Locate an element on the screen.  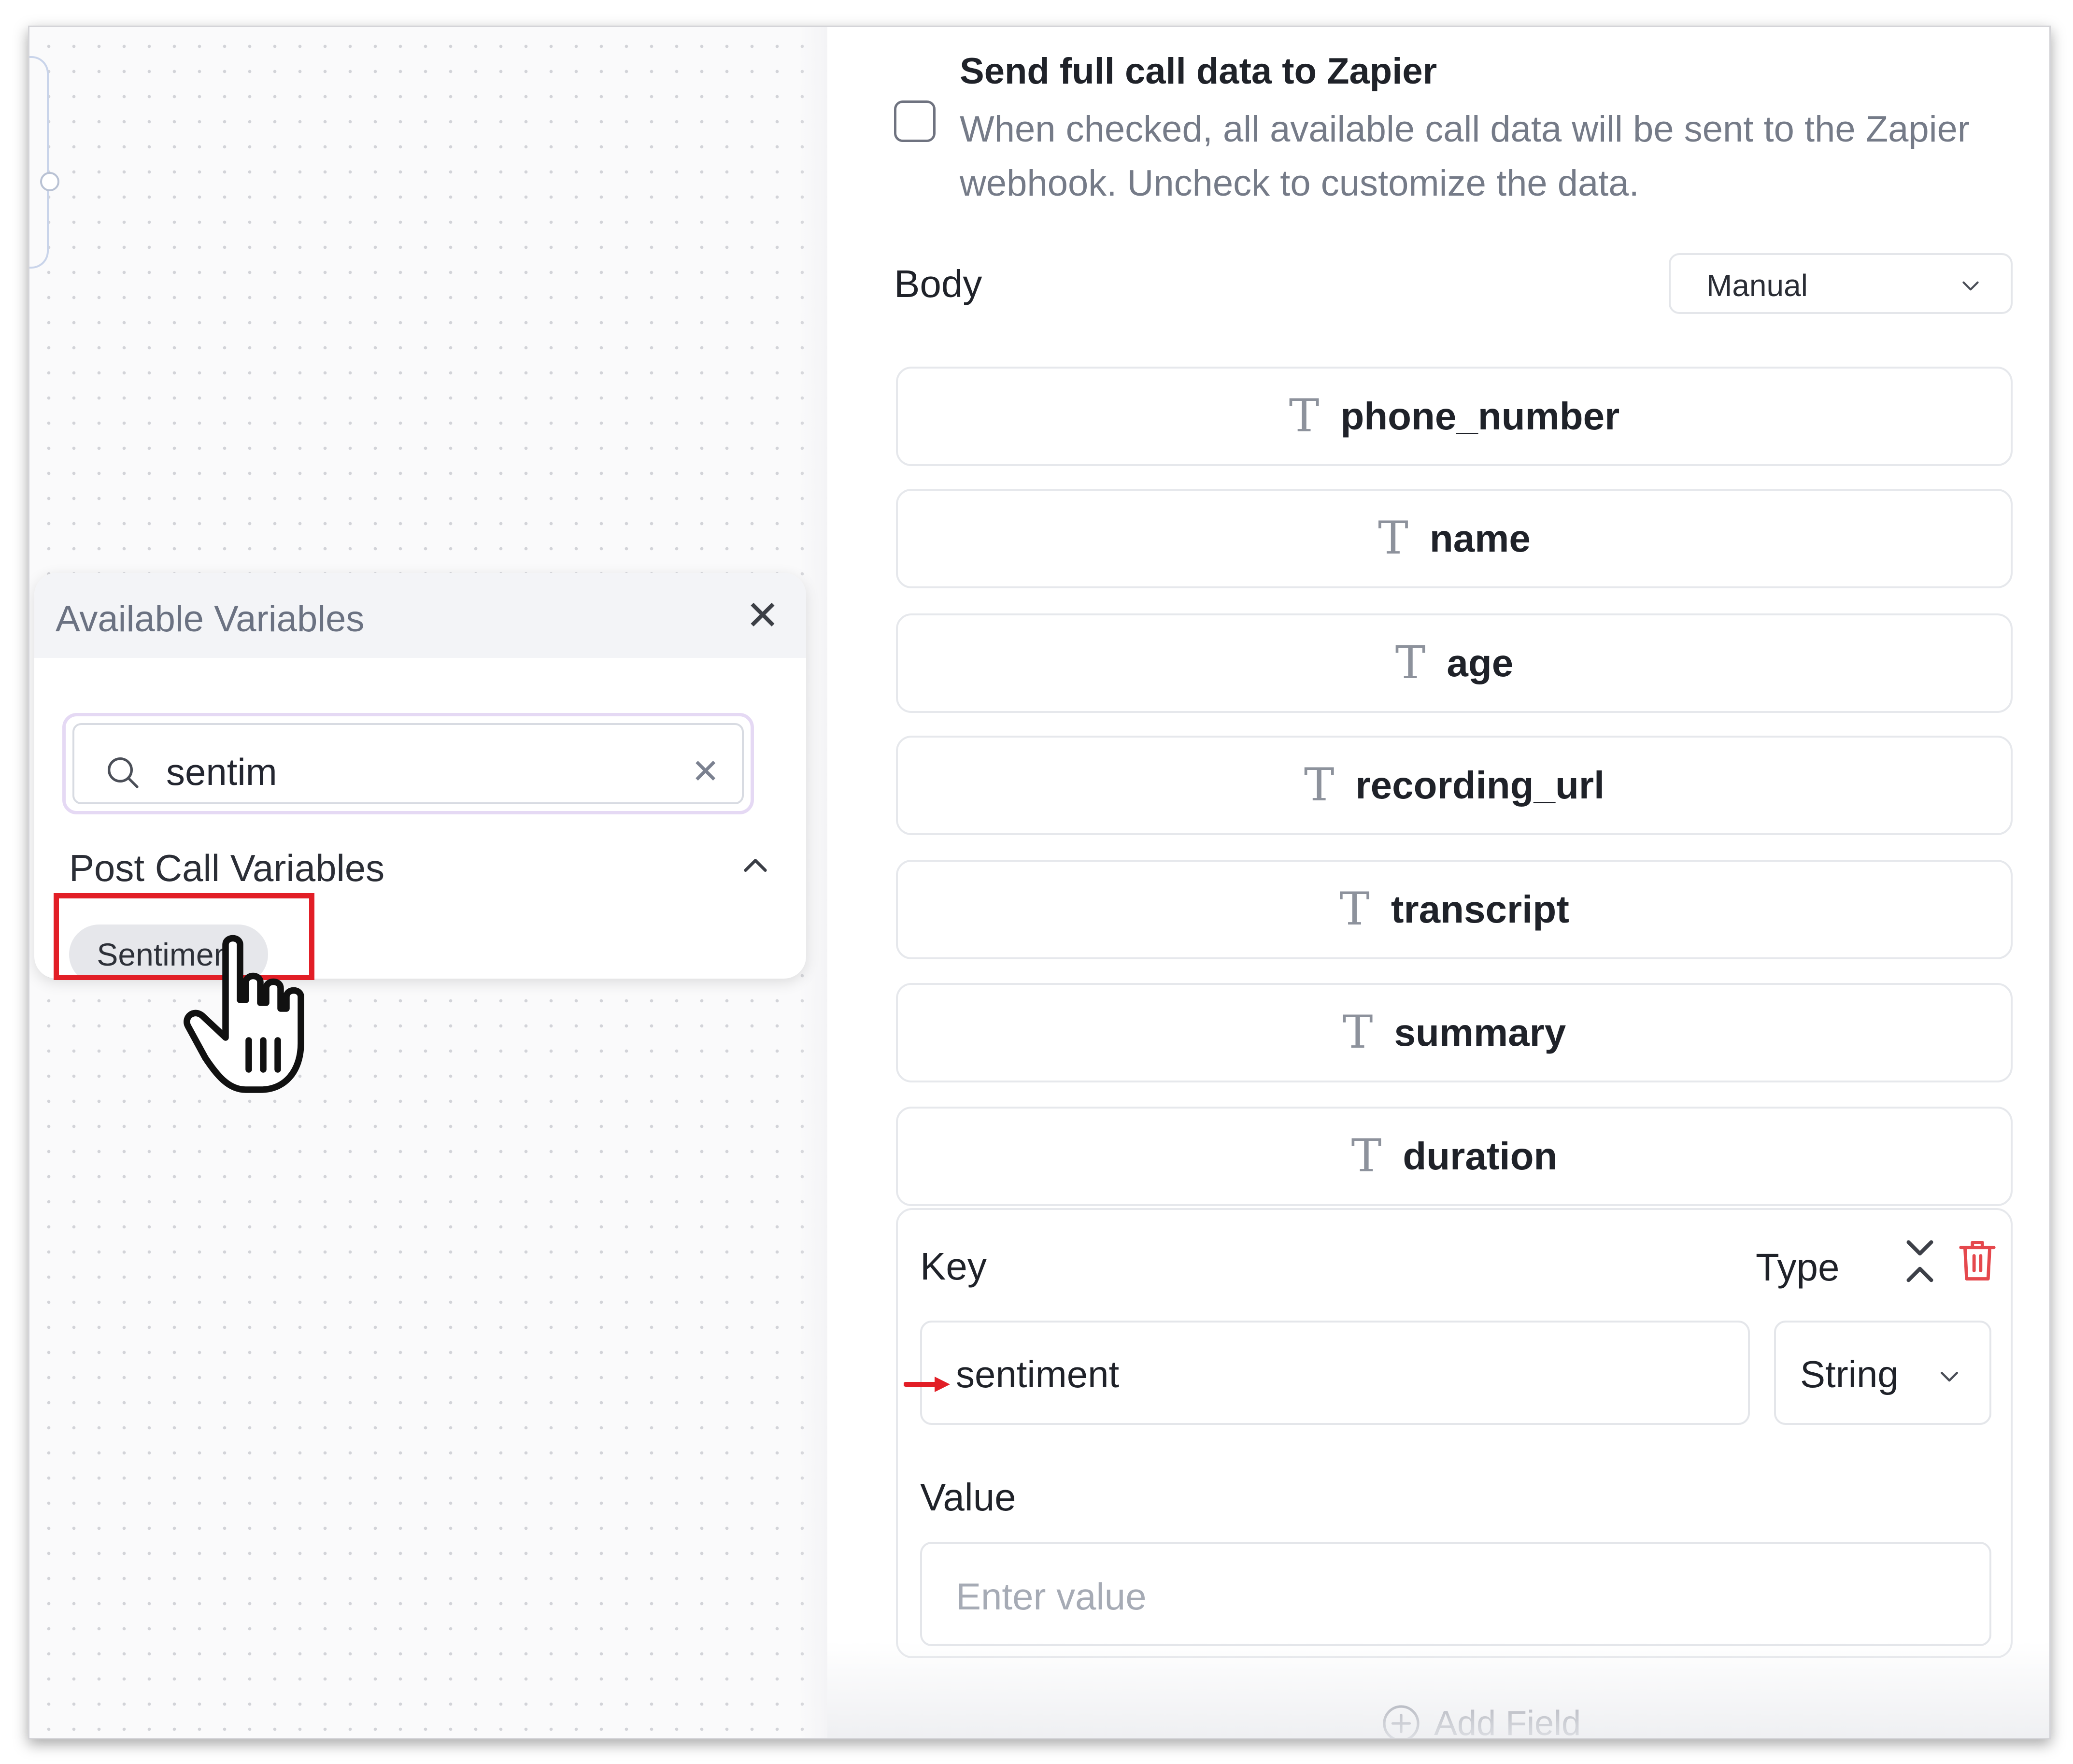
close-icon: ✕ is located at coordinates (762, 615).